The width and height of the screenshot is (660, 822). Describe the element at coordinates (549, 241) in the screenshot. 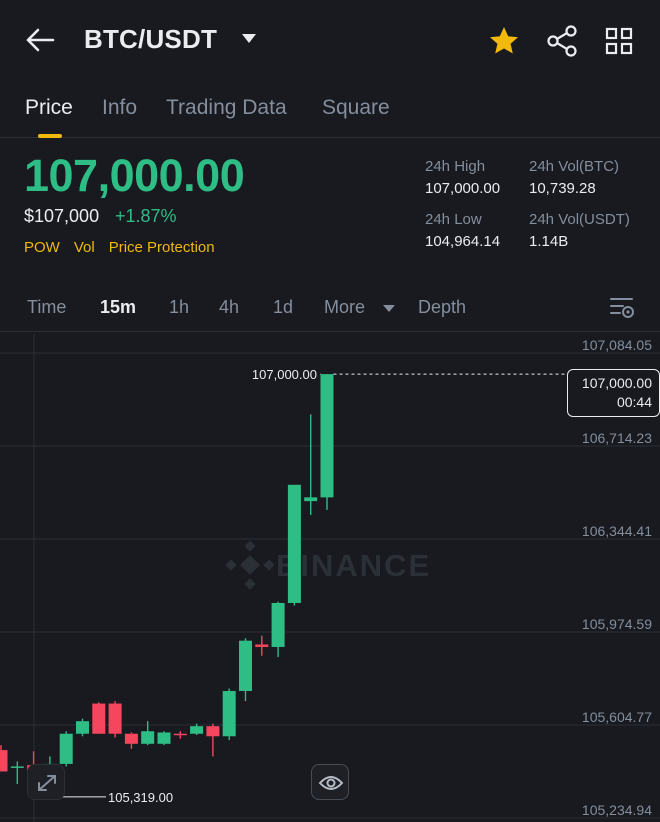

I see `vol-usdt-value: 1.14B` at that location.